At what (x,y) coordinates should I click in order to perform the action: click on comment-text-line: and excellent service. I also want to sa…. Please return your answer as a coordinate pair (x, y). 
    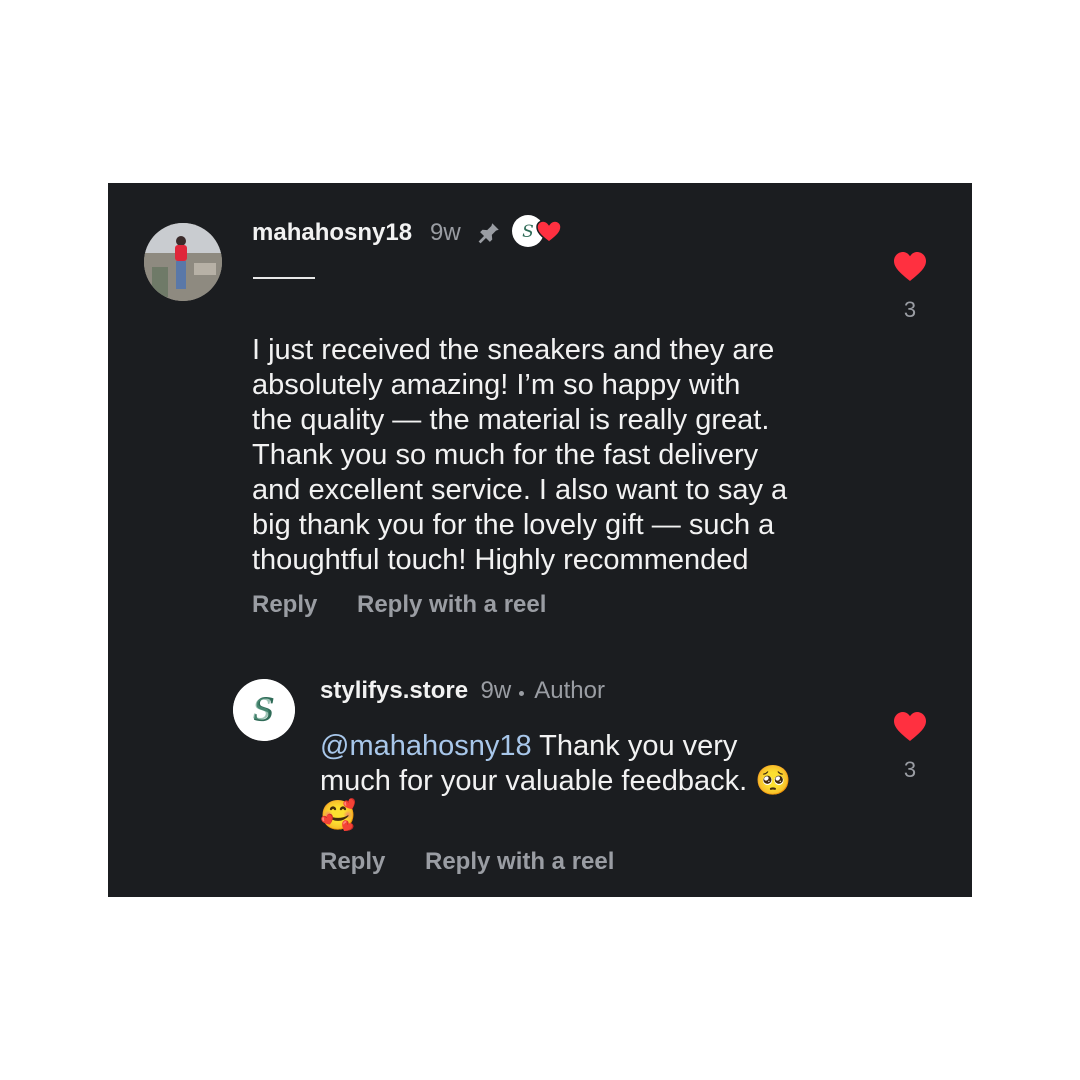
    Looking at the image, I should click on (520, 490).